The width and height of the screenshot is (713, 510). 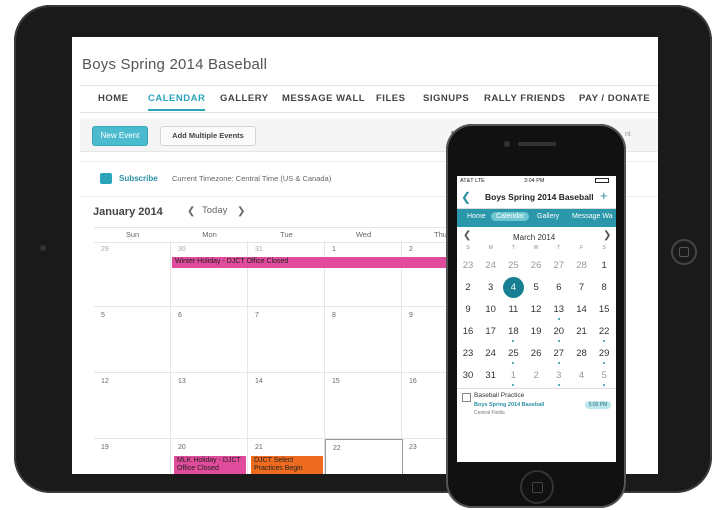 I want to click on phone-day: 11, so click(x=513, y=310).